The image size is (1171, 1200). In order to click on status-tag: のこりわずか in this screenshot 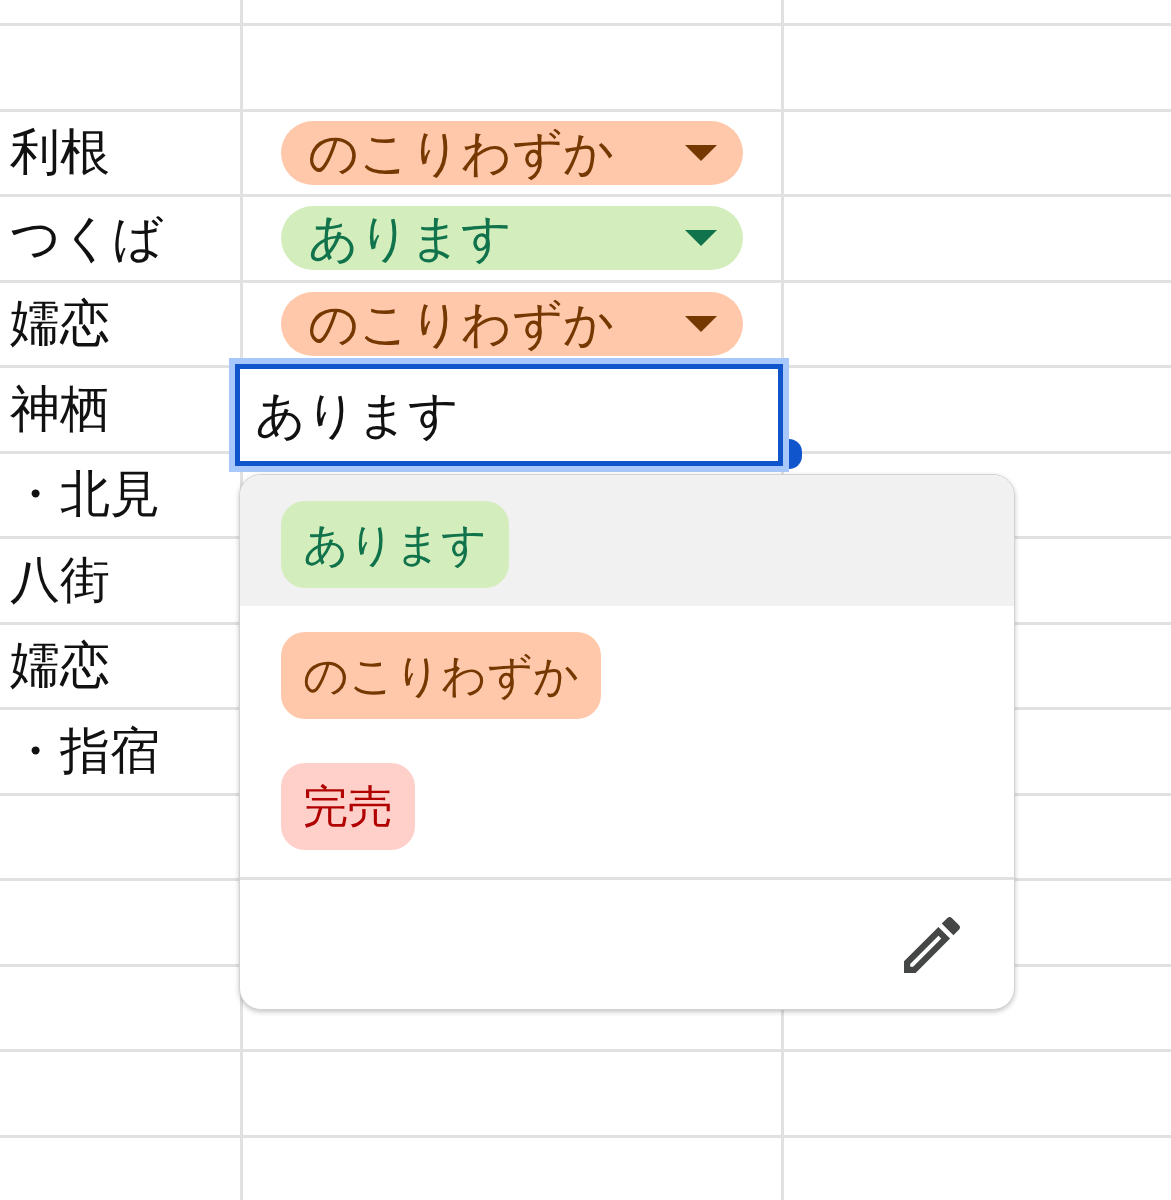, I will do `click(441, 675)`.